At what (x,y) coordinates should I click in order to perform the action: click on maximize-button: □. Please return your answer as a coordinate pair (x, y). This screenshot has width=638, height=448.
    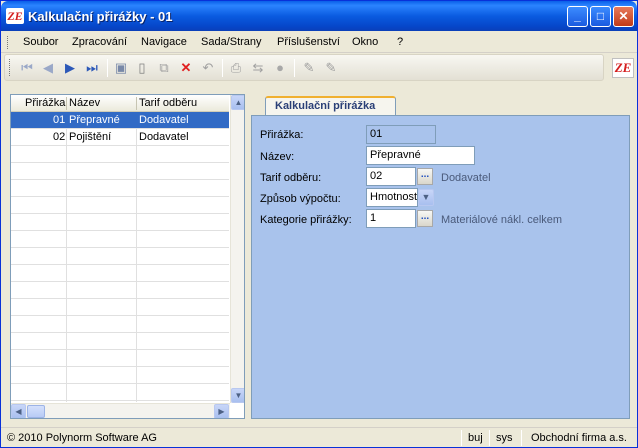
    Looking at the image, I should click on (600, 16).